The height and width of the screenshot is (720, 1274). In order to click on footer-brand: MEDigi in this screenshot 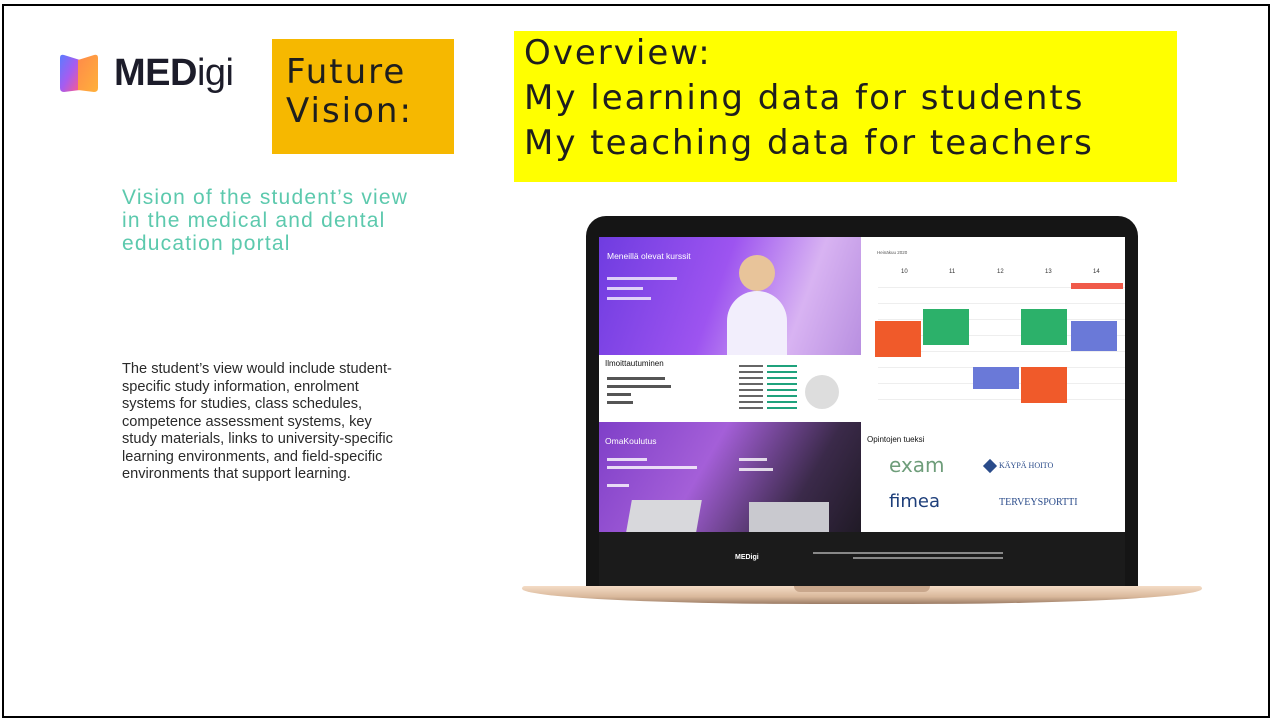, I will do `click(747, 557)`.